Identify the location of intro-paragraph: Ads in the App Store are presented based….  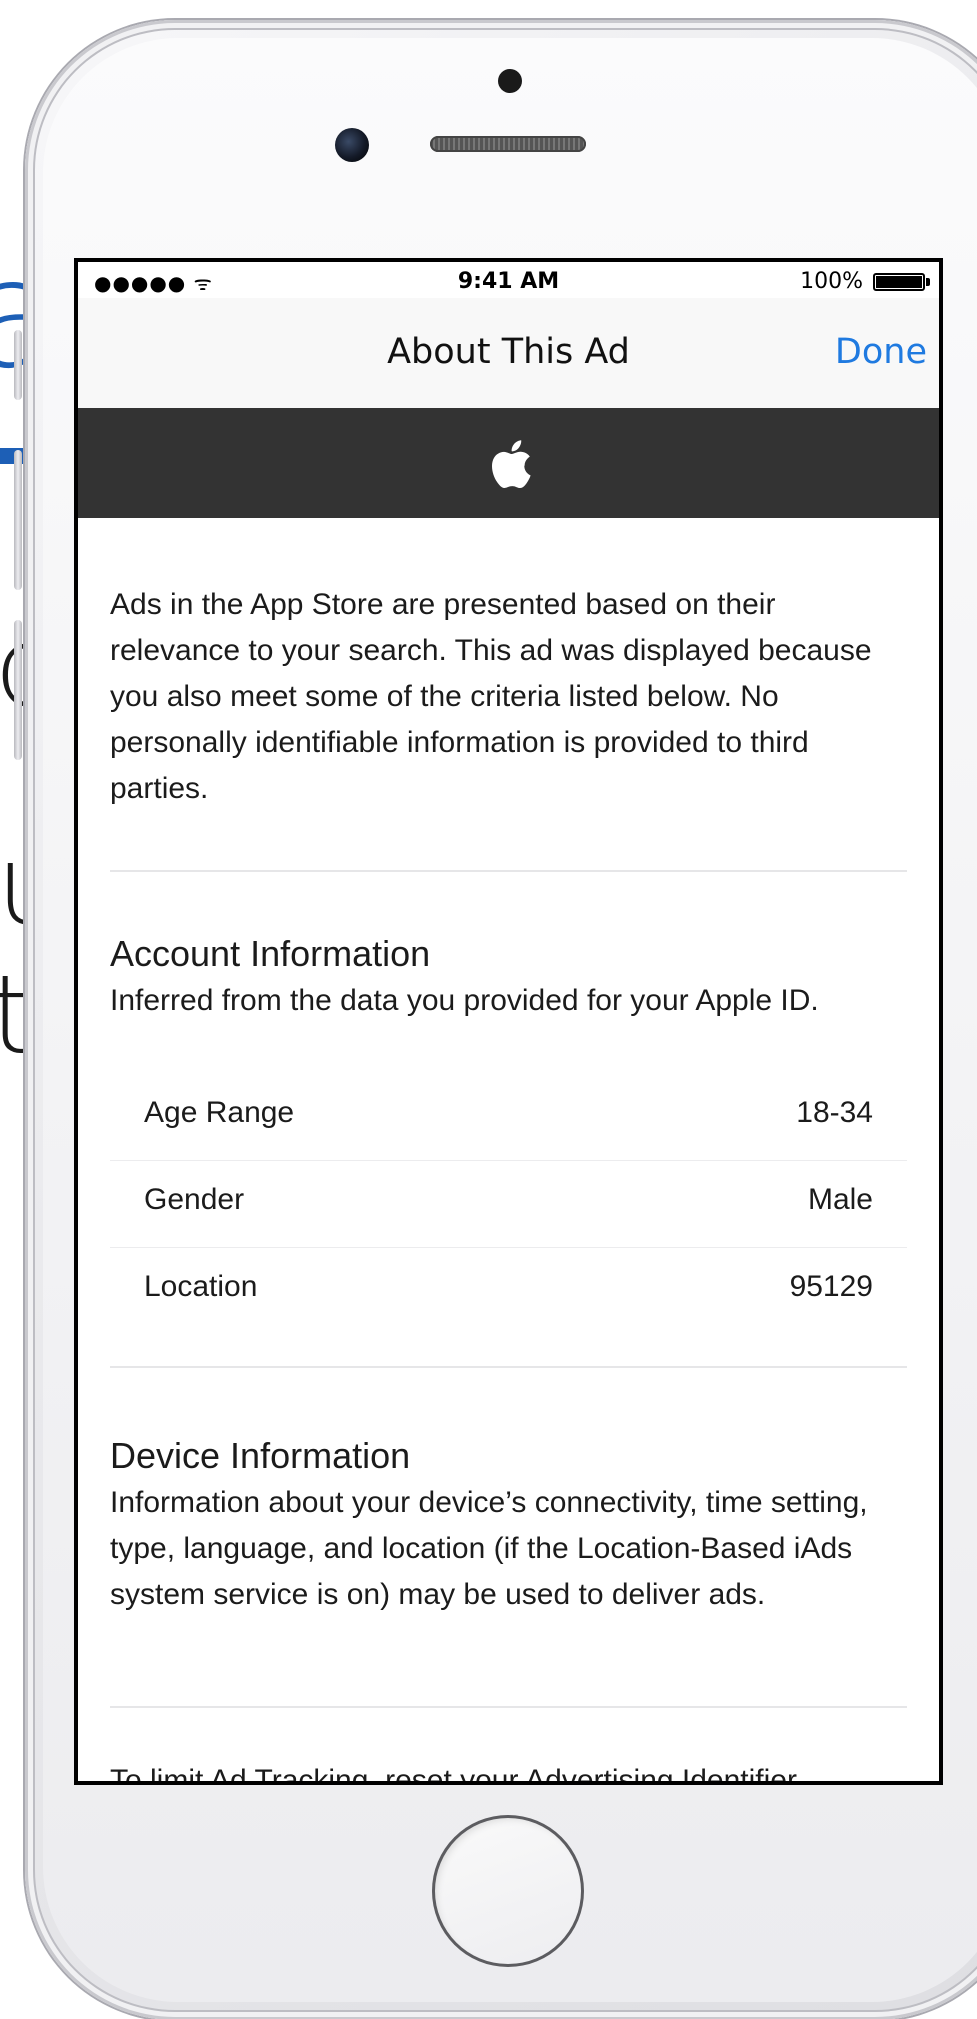
(491, 696).